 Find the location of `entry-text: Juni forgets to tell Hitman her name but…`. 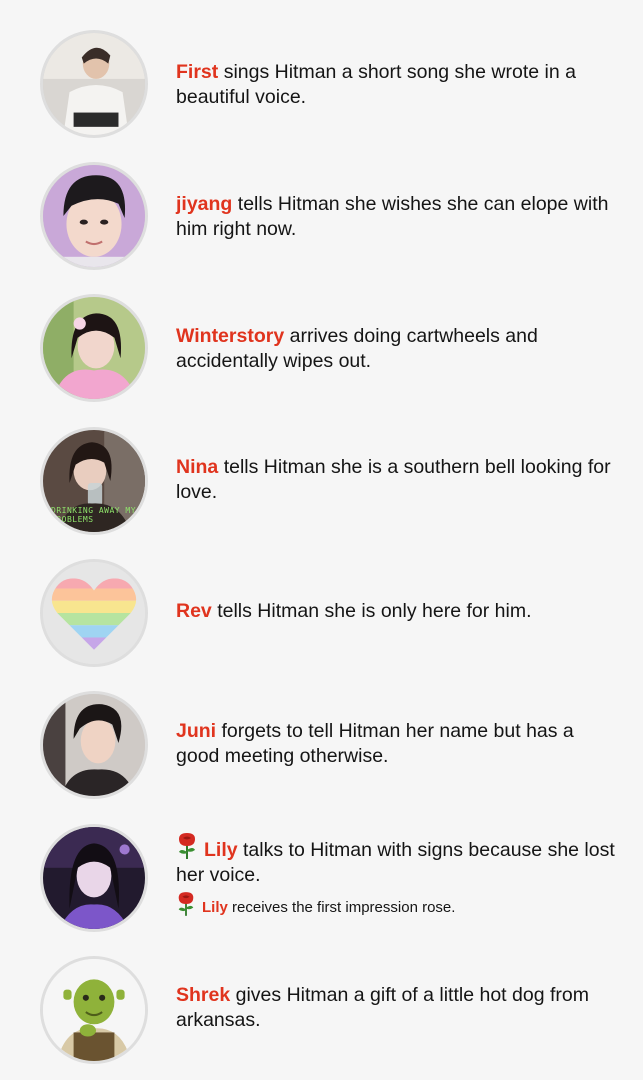

entry-text: Juni forgets to tell Hitman her name but… is located at coordinates (396, 744).